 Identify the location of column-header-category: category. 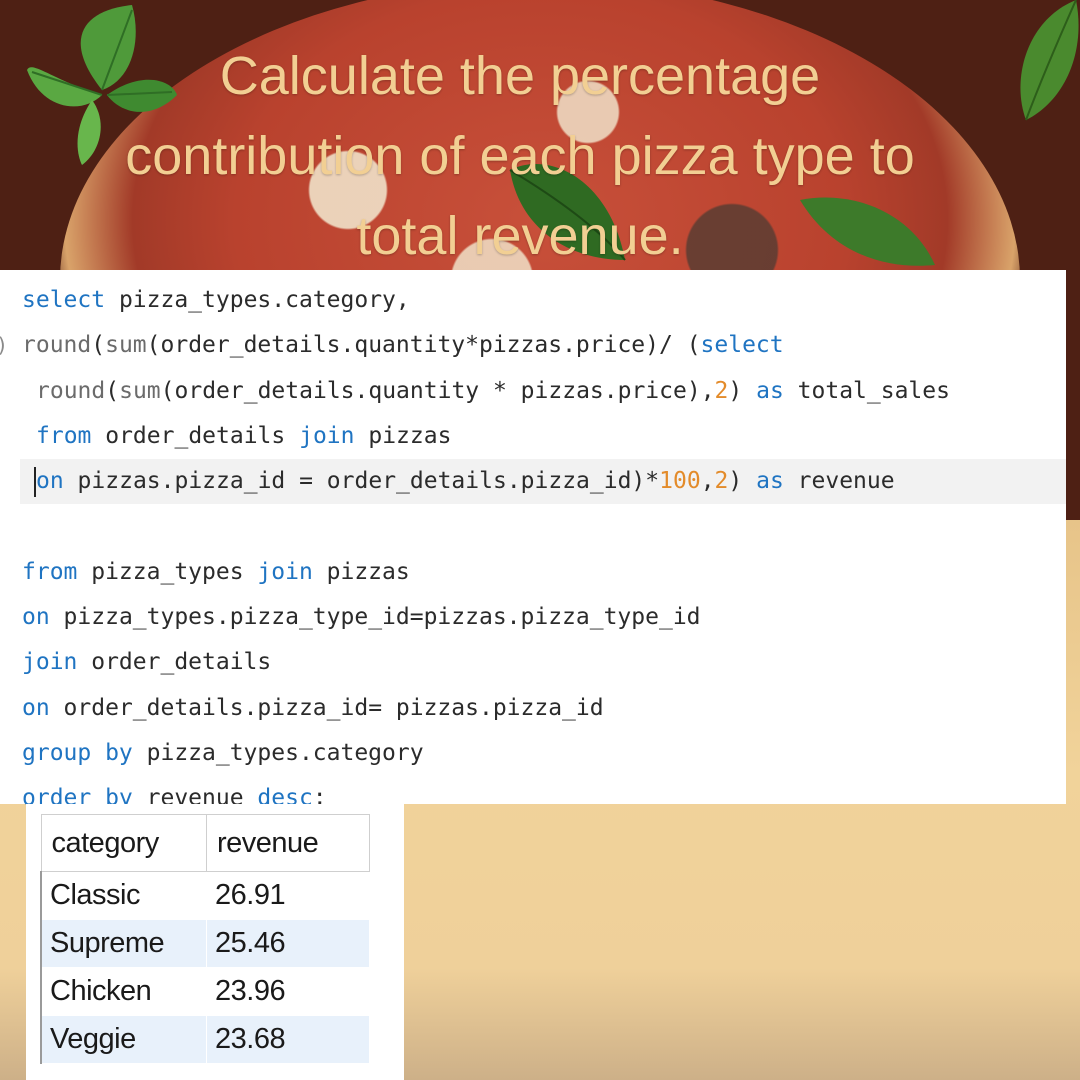
(123, 843).